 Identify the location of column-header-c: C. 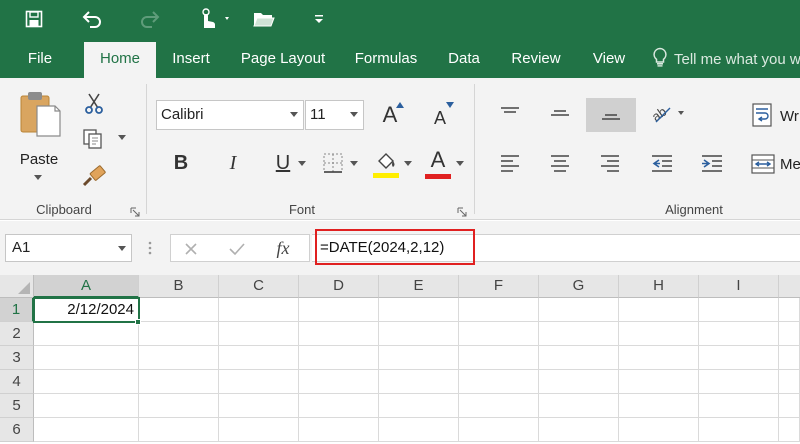
(259, 286).